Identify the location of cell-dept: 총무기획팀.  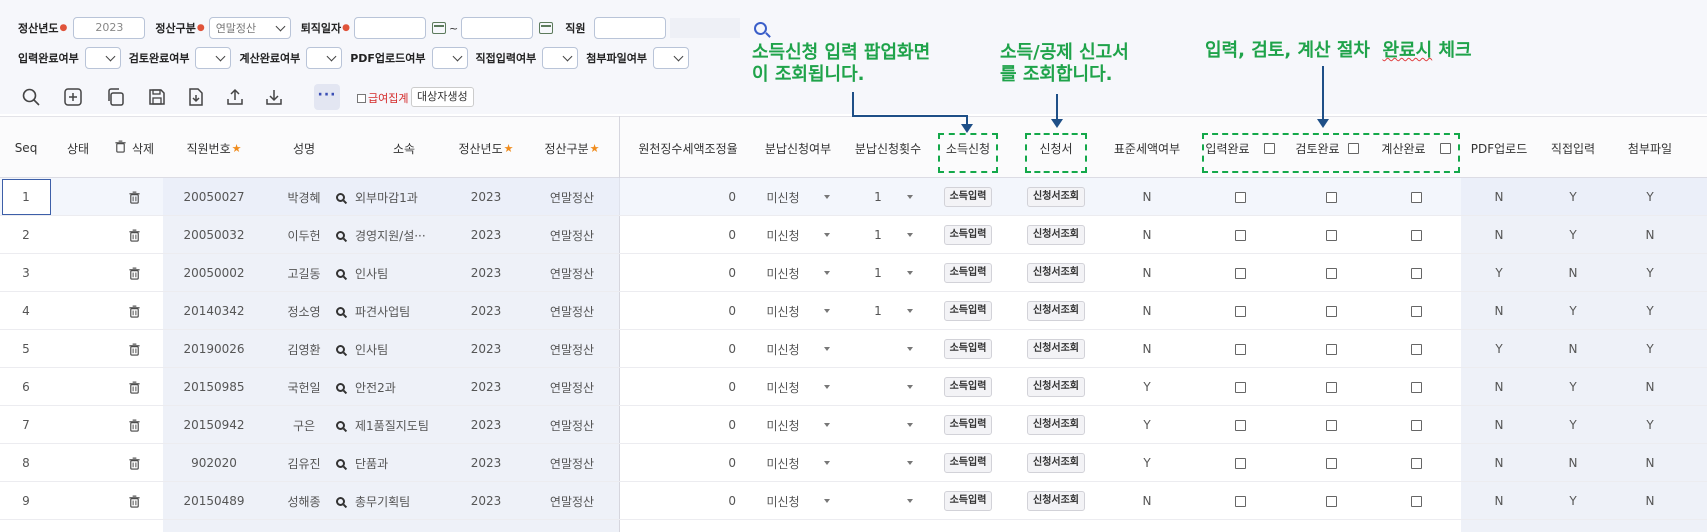
(396, 501).